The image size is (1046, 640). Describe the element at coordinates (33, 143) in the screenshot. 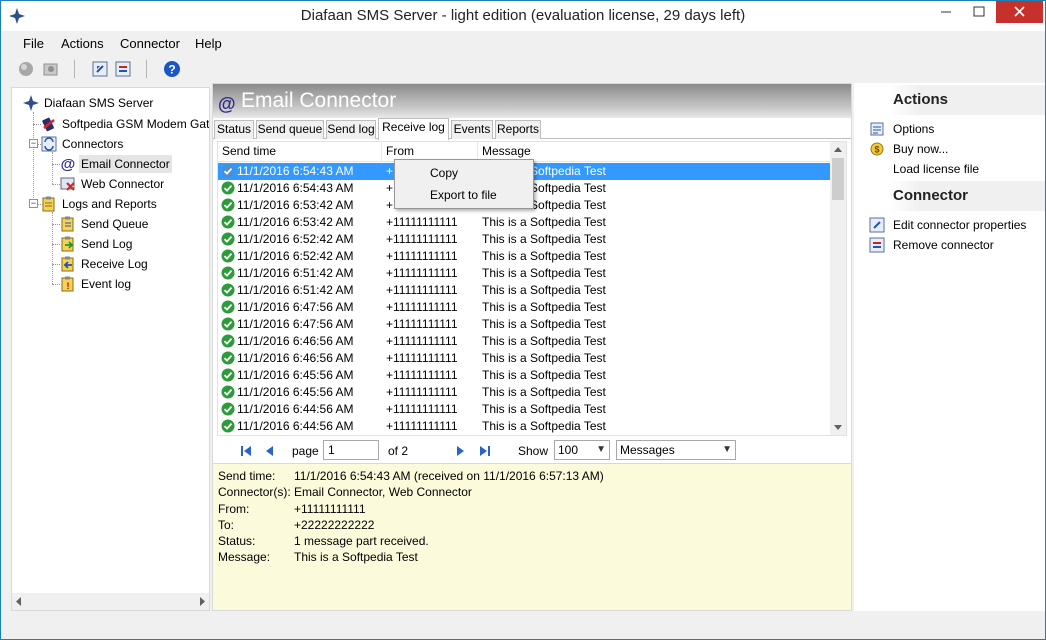

I see `collapse-connectors-toggle: −` at that location.